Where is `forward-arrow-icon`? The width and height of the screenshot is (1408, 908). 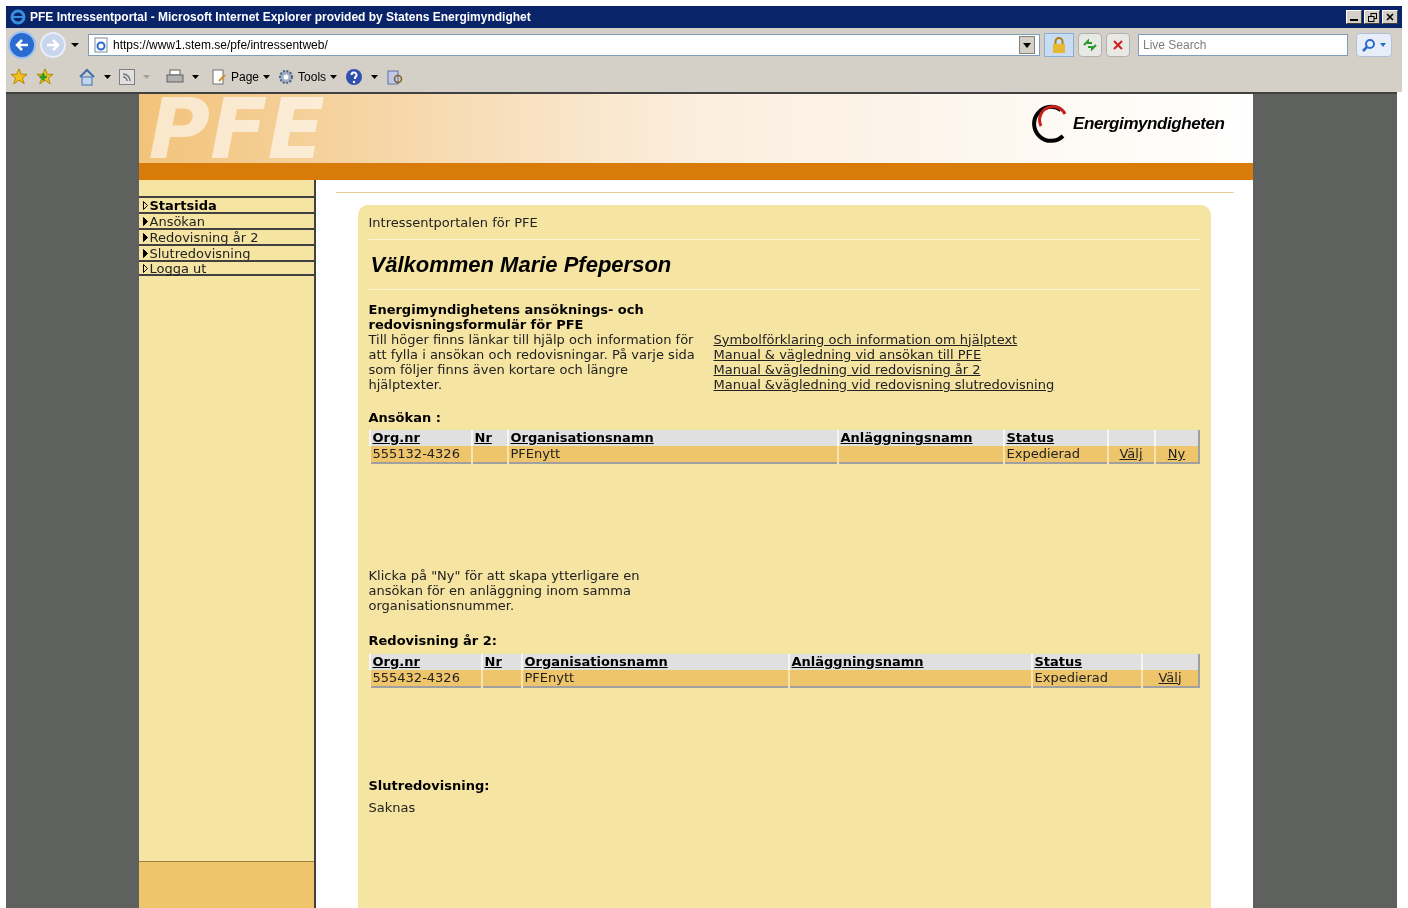
forward-arrow-icon is located at coordinates (53, 45).